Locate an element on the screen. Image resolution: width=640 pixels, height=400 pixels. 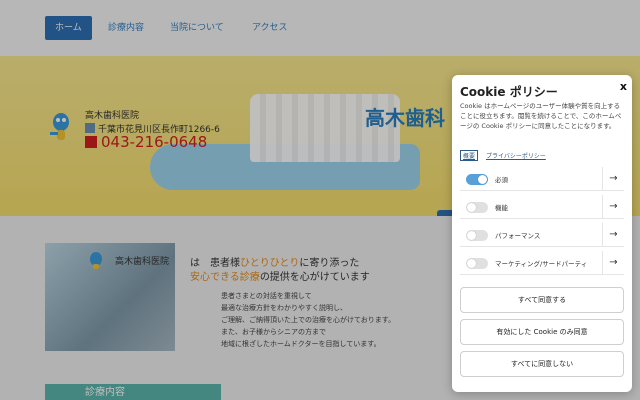
cookie-category-marketing: マーケティング/サードパーティ → is located at coordinates (542, 263).